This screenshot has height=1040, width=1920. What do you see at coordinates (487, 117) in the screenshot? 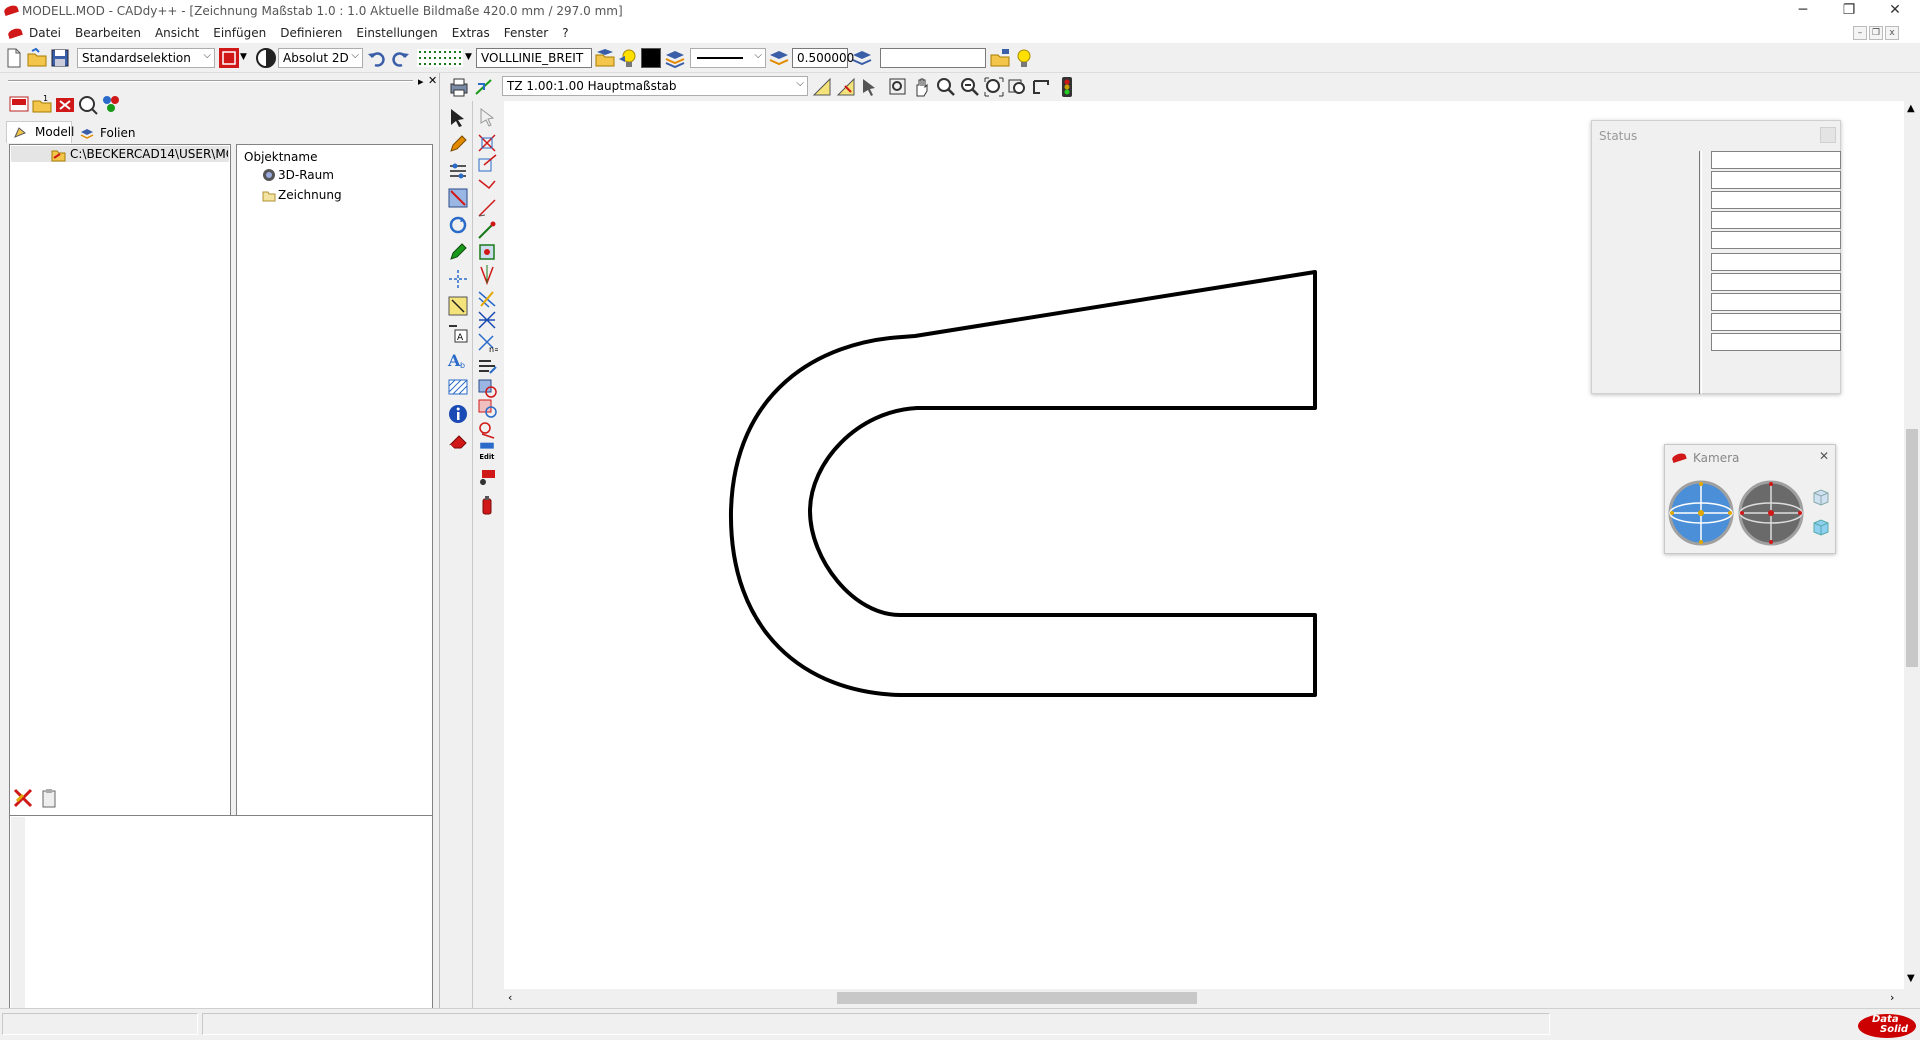
I see `point-select-icon` at bounding box center [487, 117].